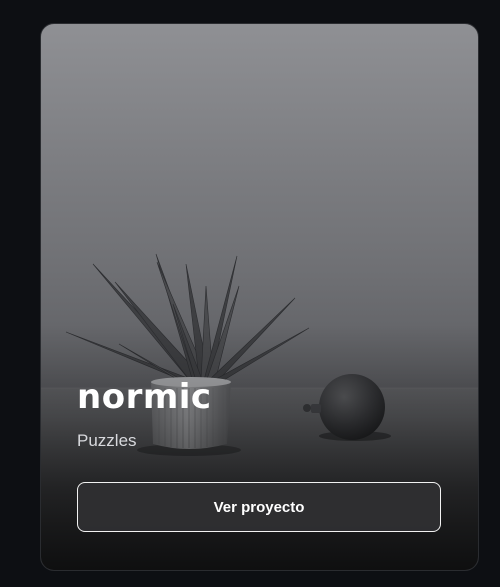 The width and height of the screenshot is (500, 587). I want to click on project-title: normic, so click(144, 397).